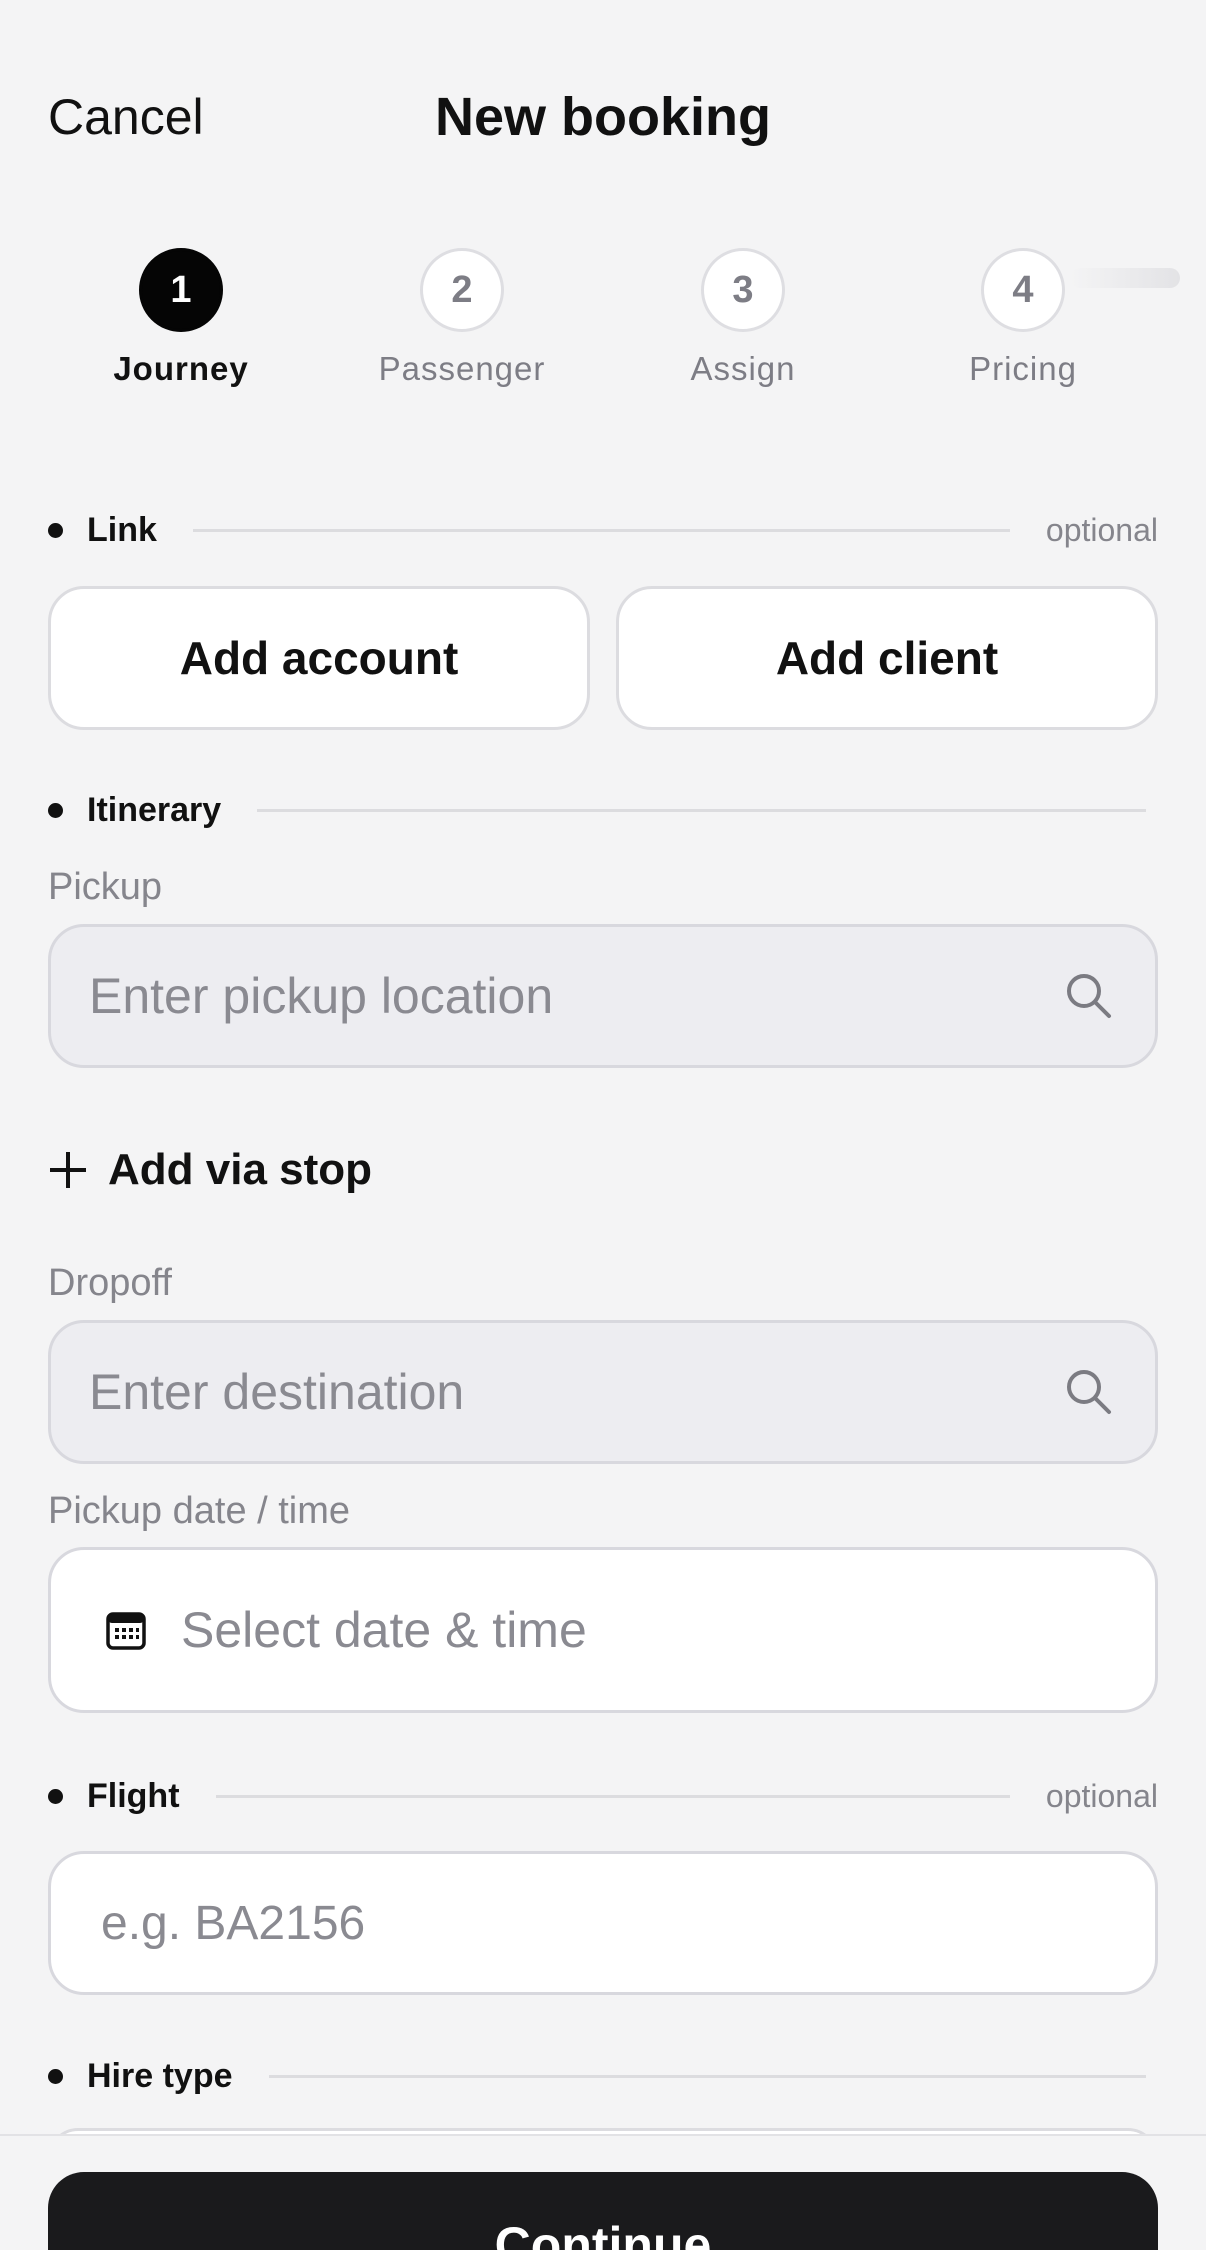 Image resolution: width=1206 pixels, height=2250 pixels. What do you see at coordinates (181, 290) in the screenshot?
I see `step-number: 1` at bounding box center [181, 290].